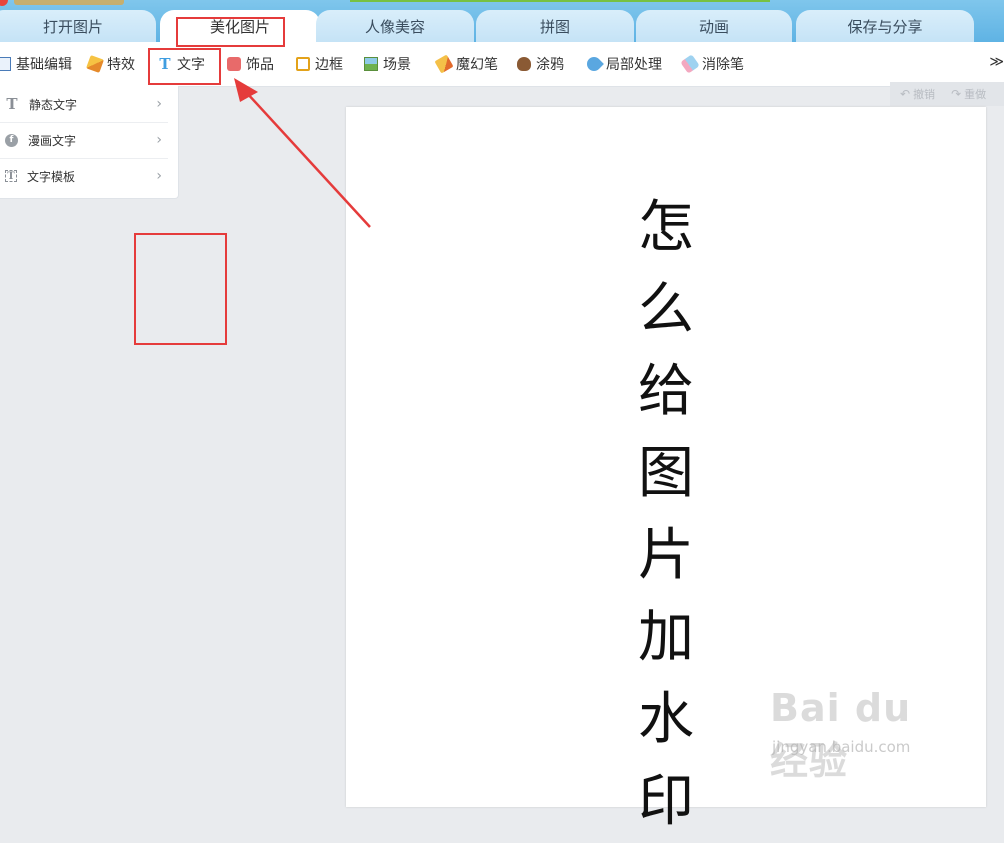 The width and height of the screenshot is (1004, 843). What do you see at coordinates (11, 176) in the screenshot?
I see `text-template-icon: T` at bounding box center [11, 176].